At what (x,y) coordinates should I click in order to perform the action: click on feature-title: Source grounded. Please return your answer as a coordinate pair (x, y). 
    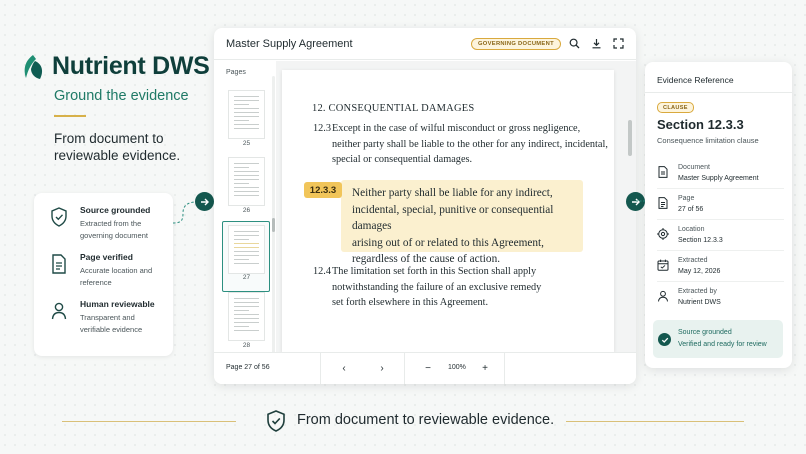
    Looking at the image, I should click on (115, 210).